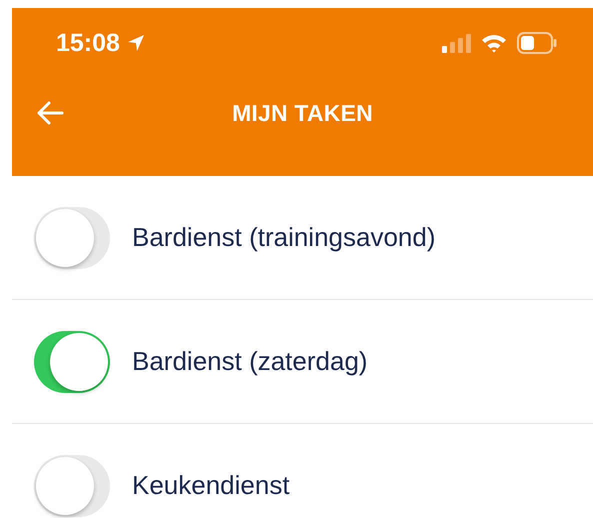 The height and width of the screenshot is (518, 593). Describe the element at coordinates (456, 43) in the screenshot. I see `signal-icon` at that location.